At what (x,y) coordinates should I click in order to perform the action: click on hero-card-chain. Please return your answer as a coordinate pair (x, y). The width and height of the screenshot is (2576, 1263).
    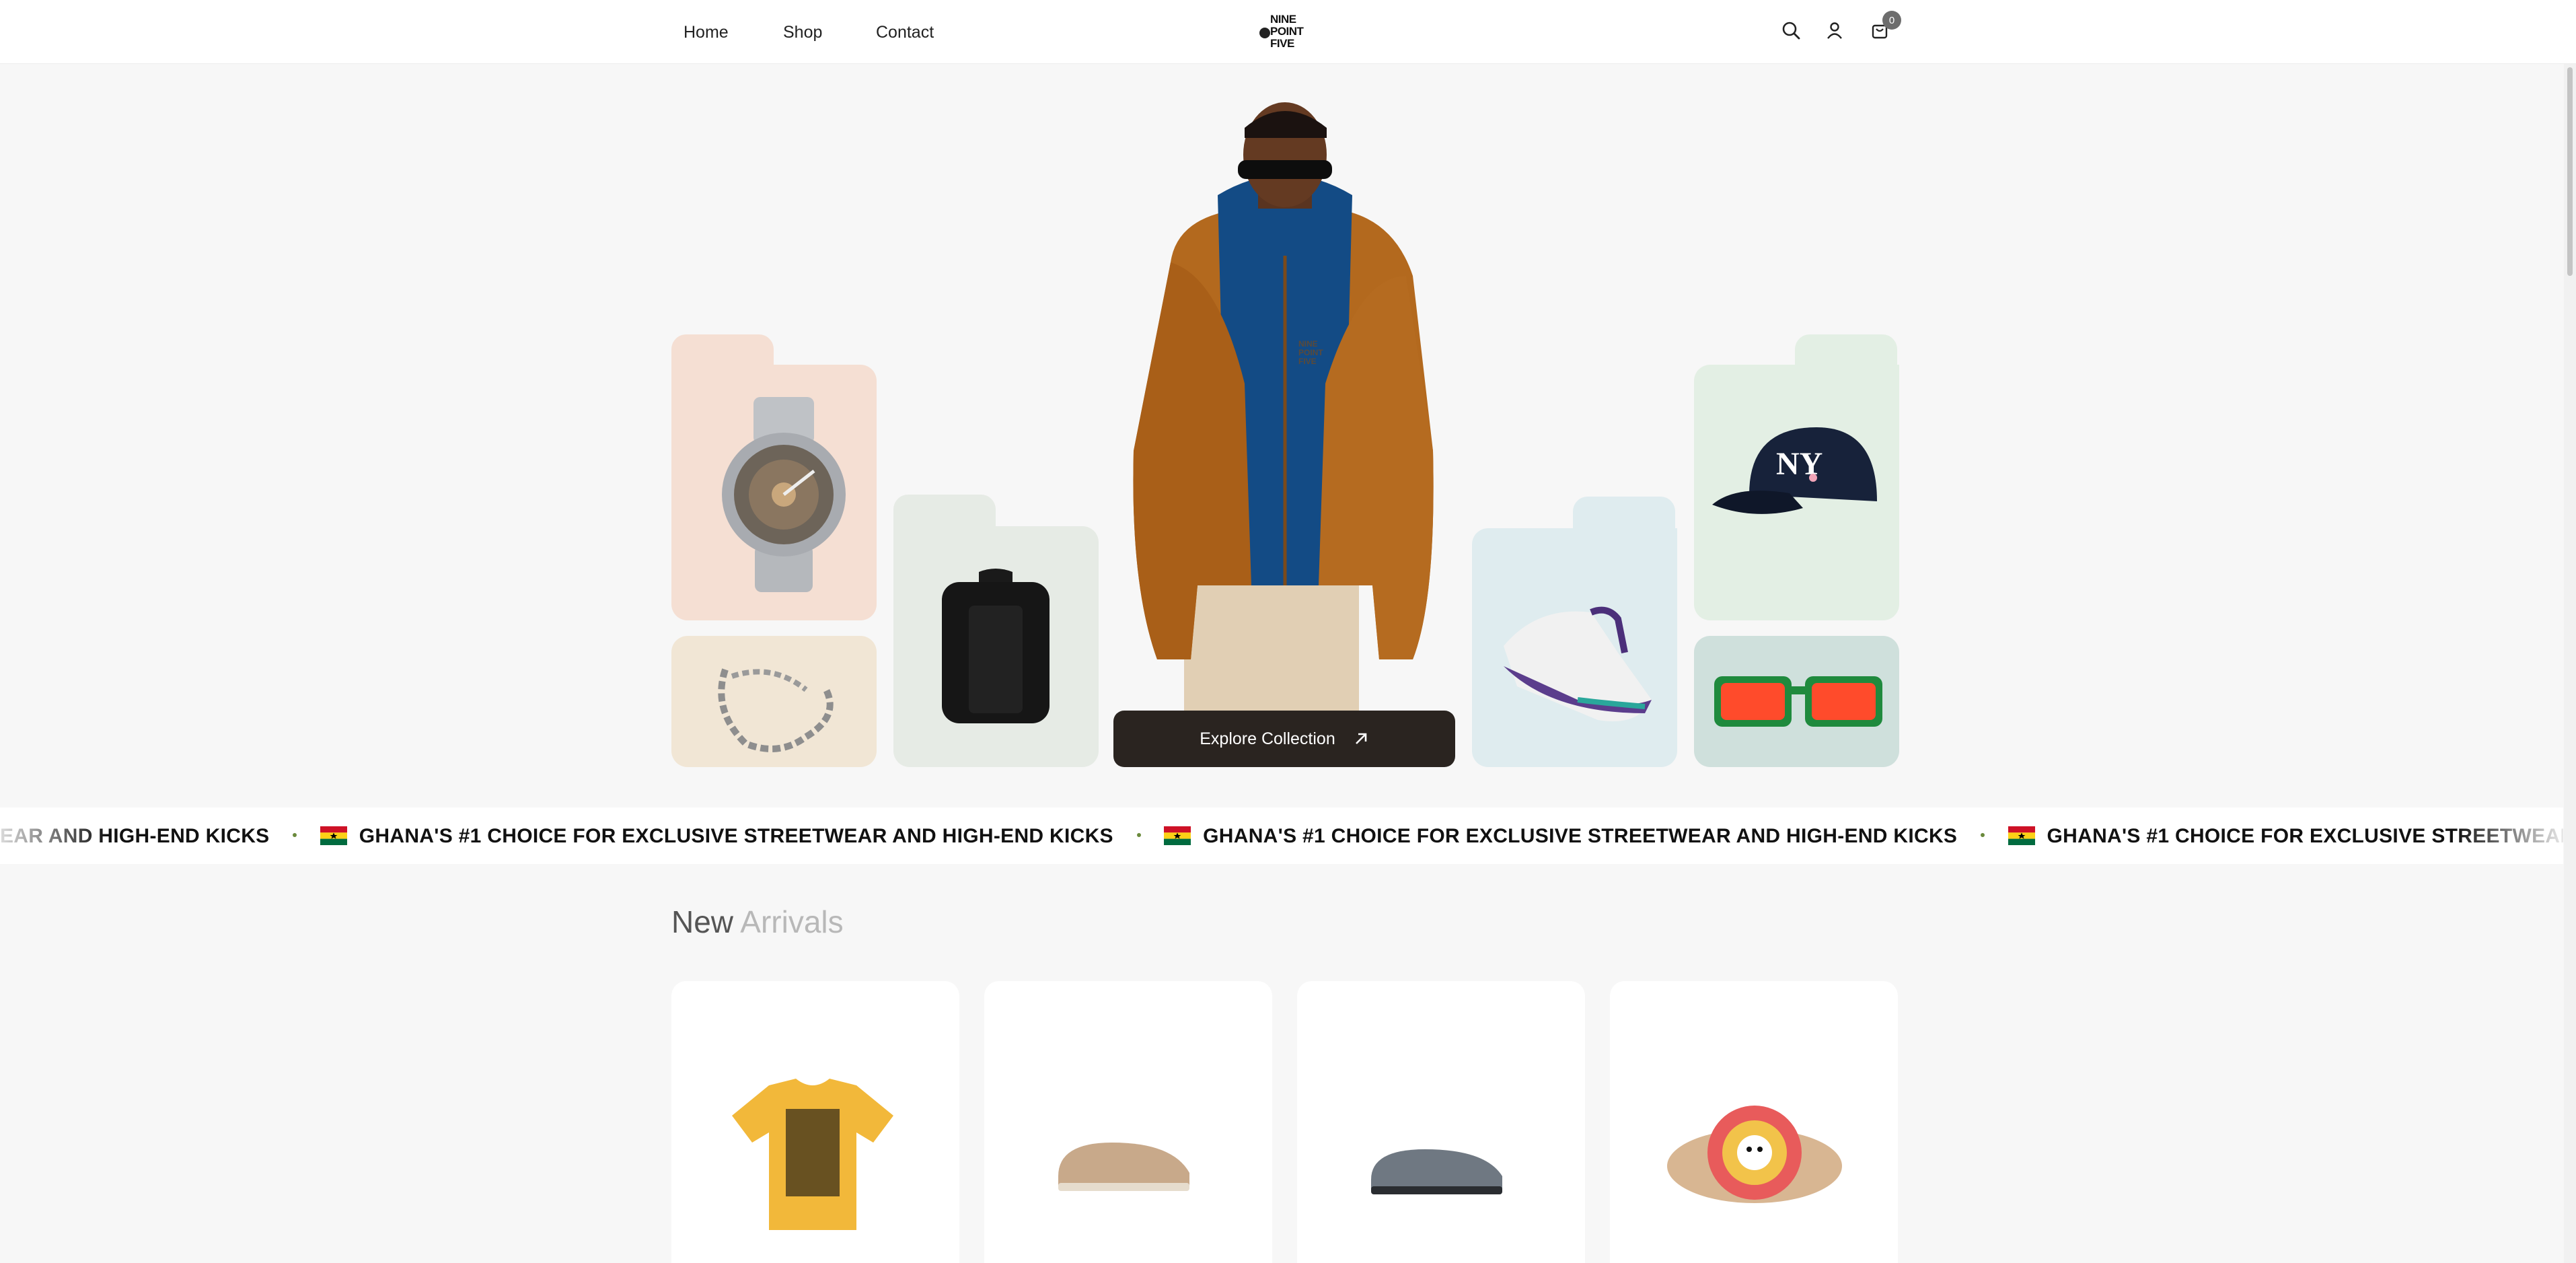
    Looking at the image, I should click on (774, 701).